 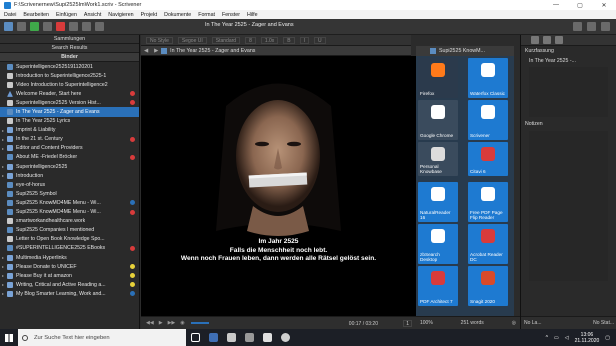 What do you see at coordinates (535, 40) in the screenshot?
I see `notes-tab-icon` at bounding box center [535, 40].